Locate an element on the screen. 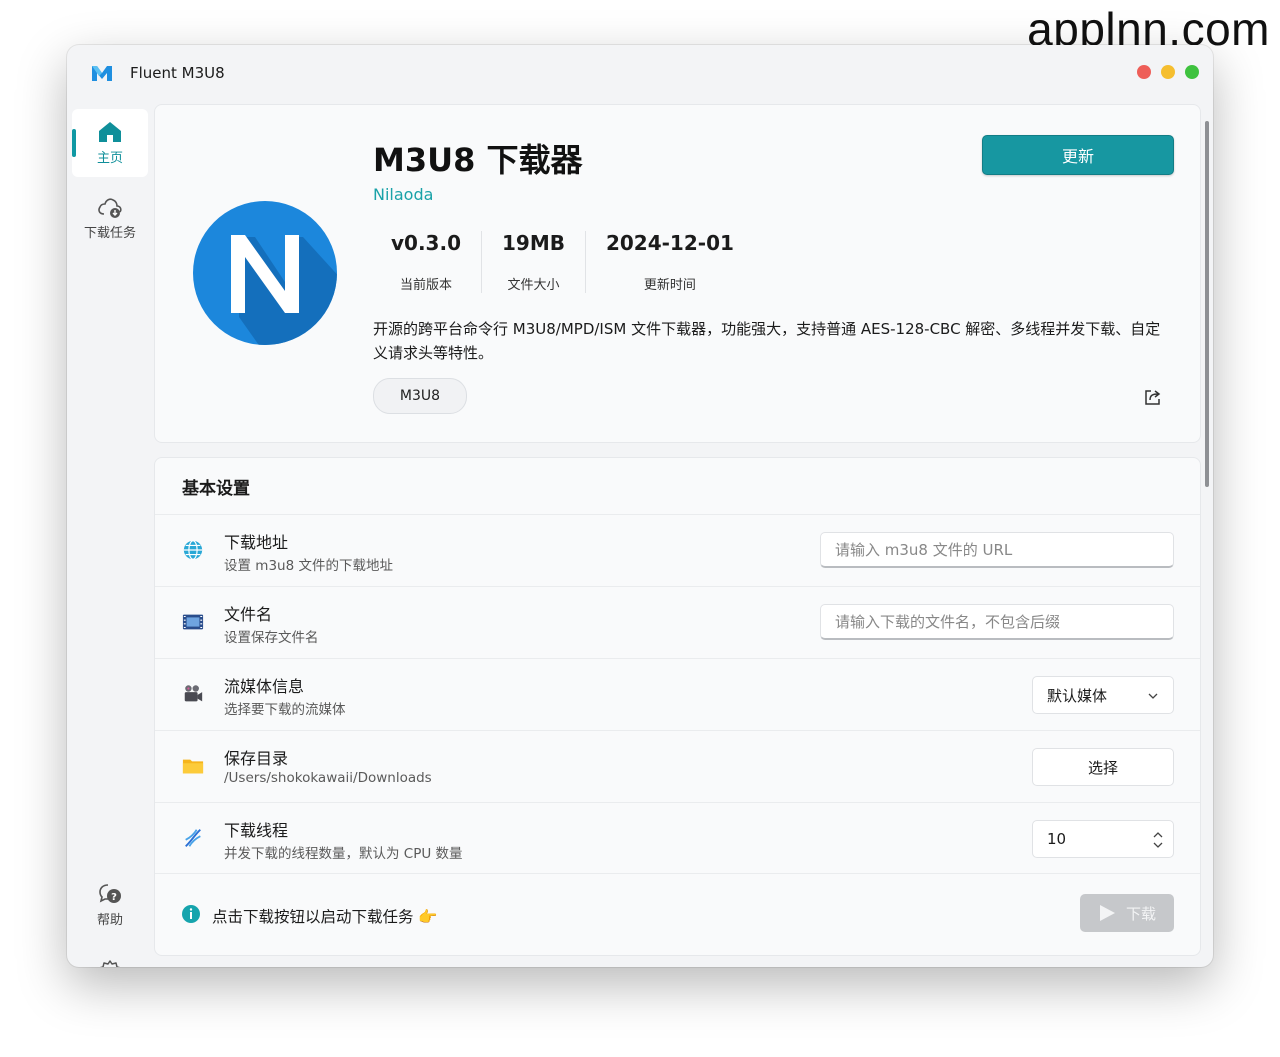 This screenshot has width=1280, height=1057. sidebar-item-label: 帮助 is located at coordinates (109, 920).